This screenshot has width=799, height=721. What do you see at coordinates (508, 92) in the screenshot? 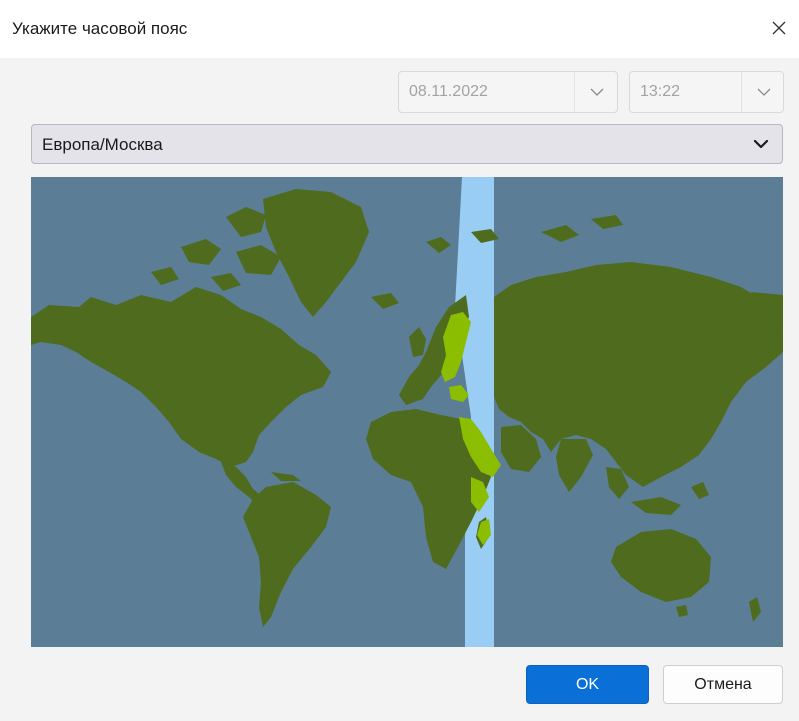
I see `date-picker: 08.11.2022` at bounding box center [508, 92].